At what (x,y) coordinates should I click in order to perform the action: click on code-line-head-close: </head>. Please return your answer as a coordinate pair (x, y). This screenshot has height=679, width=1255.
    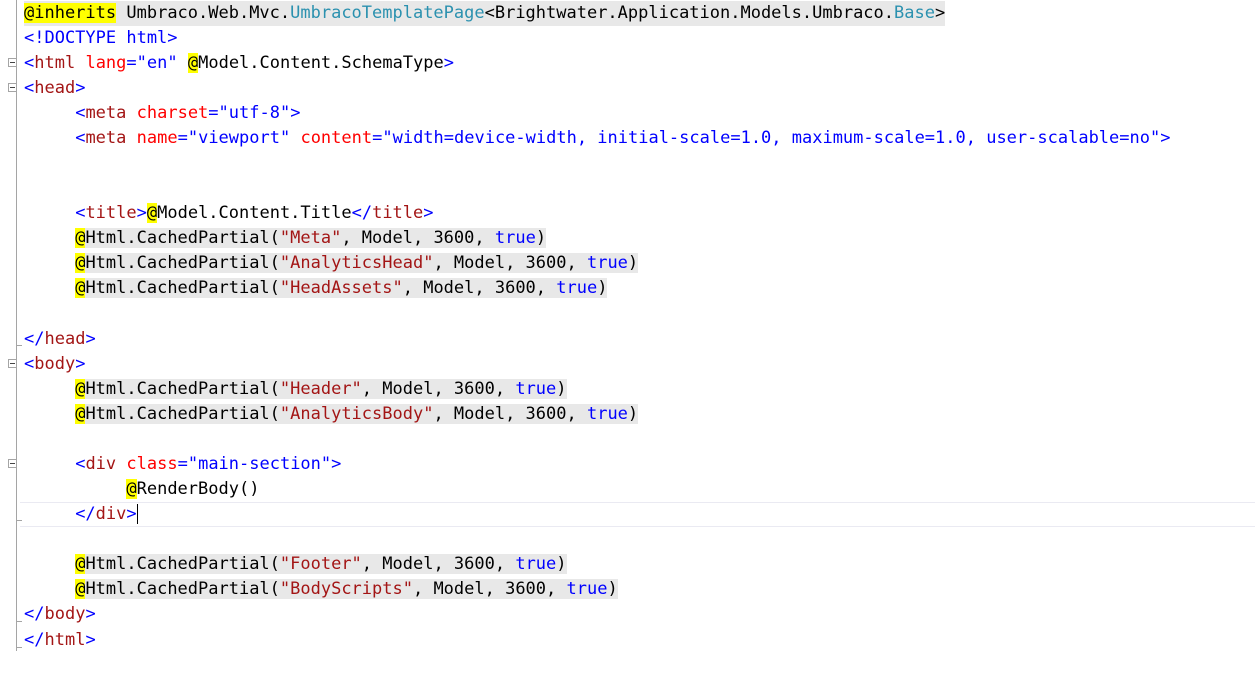
    Looking at the image, I should click on (60, 339).